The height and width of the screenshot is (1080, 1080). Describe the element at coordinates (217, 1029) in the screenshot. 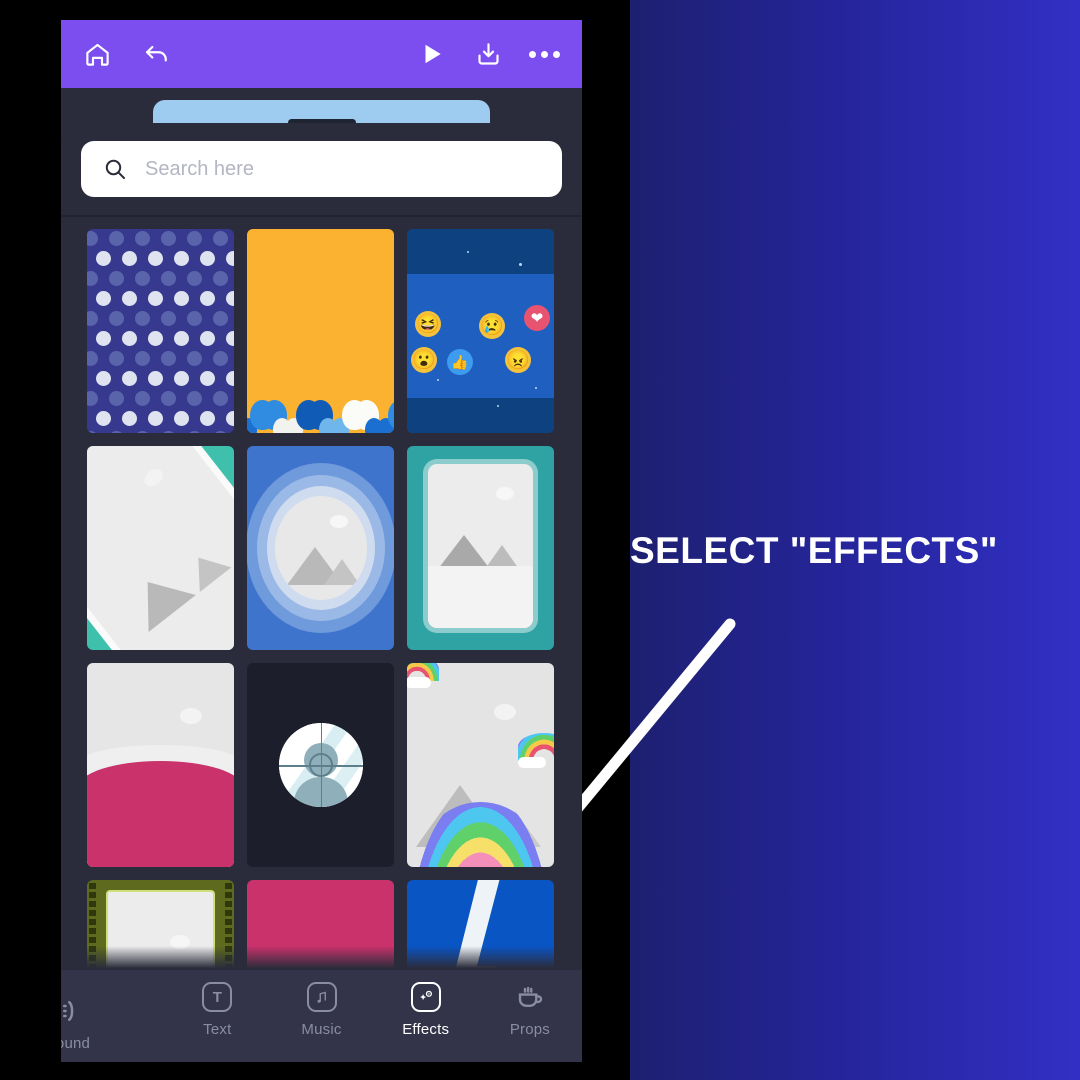

I see `tab-text-label: Text` at that location.